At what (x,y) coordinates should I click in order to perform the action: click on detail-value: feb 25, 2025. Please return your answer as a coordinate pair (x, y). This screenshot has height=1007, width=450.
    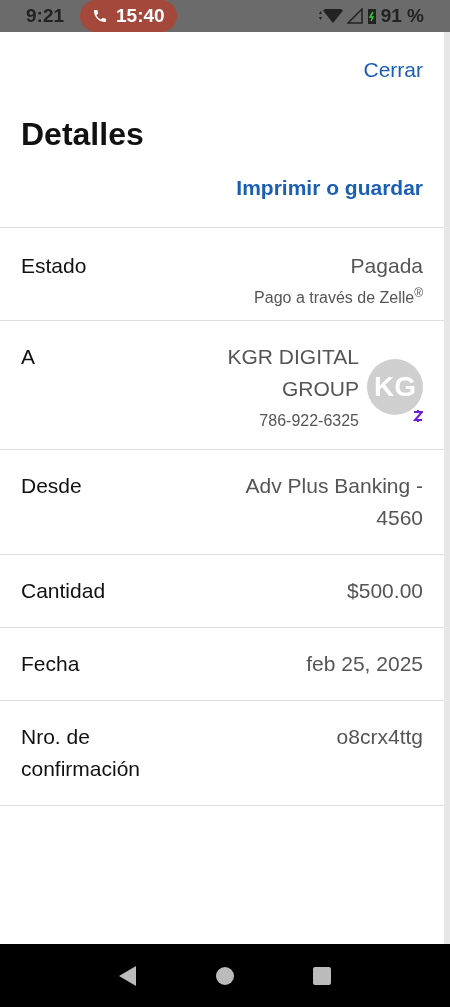
    Looking at the image, I should click on (364, 664).